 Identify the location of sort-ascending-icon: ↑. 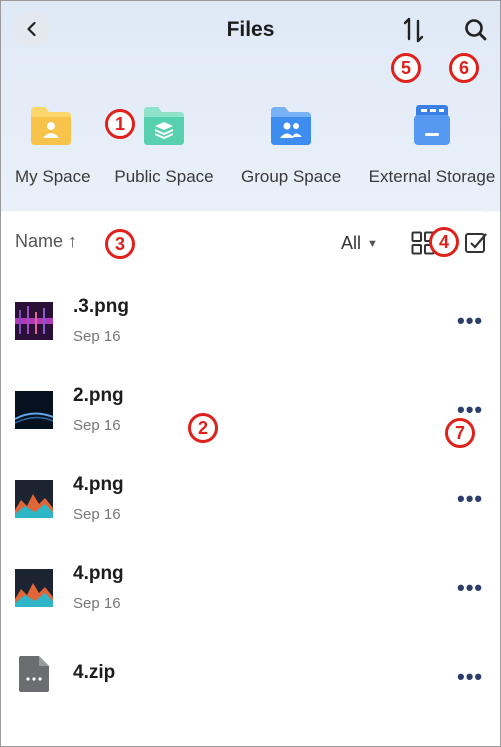
(73, 241).